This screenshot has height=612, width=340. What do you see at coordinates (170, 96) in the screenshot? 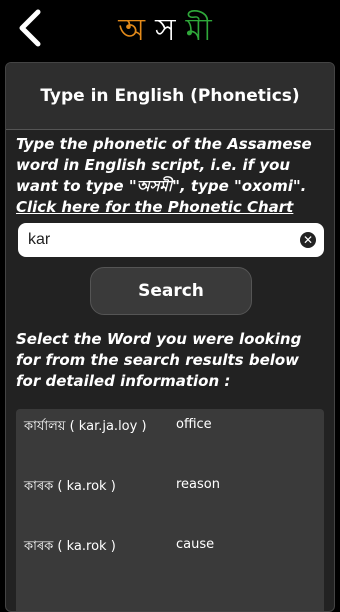
I see `panel-title: Type in English (Phonetics)` at bounding box center [170, 96].